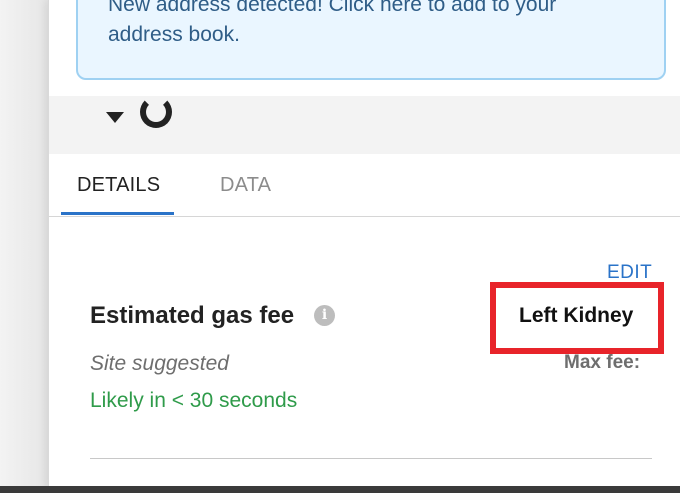 Image resolution: width=680 pixels, height=493 pixels. I want to click on tab-data: DATA, so click(245, 185).